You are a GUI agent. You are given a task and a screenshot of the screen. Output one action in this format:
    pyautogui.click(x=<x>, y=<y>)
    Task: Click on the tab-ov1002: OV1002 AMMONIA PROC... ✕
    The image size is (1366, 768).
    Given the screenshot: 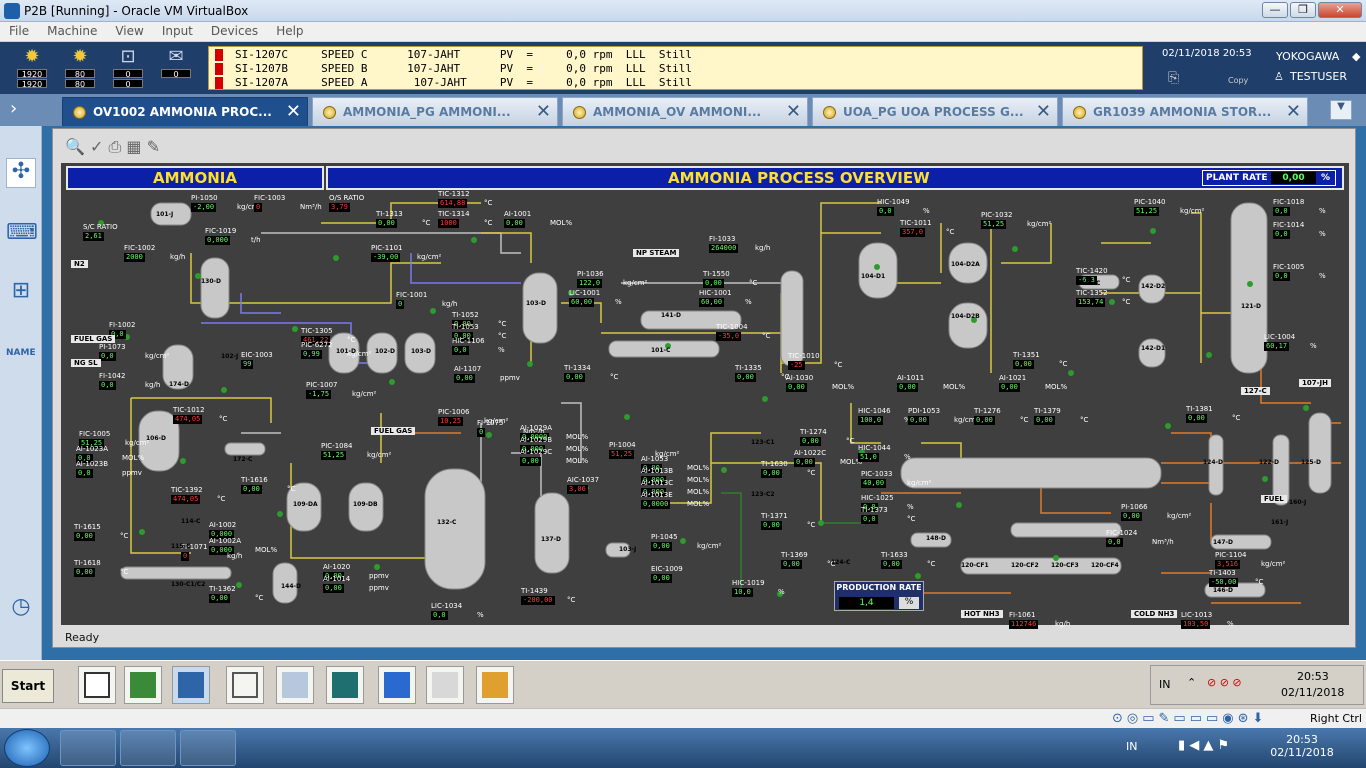 What is the action you would take?
    pyautogui.click(x=185, y=111)
    